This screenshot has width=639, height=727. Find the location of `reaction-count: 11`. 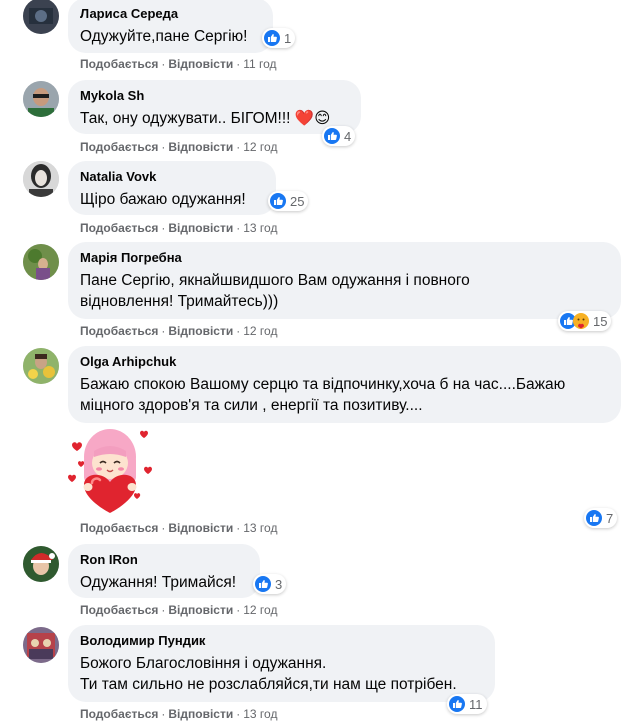

reaction-count: 11 is located at coordinates (476, 704).